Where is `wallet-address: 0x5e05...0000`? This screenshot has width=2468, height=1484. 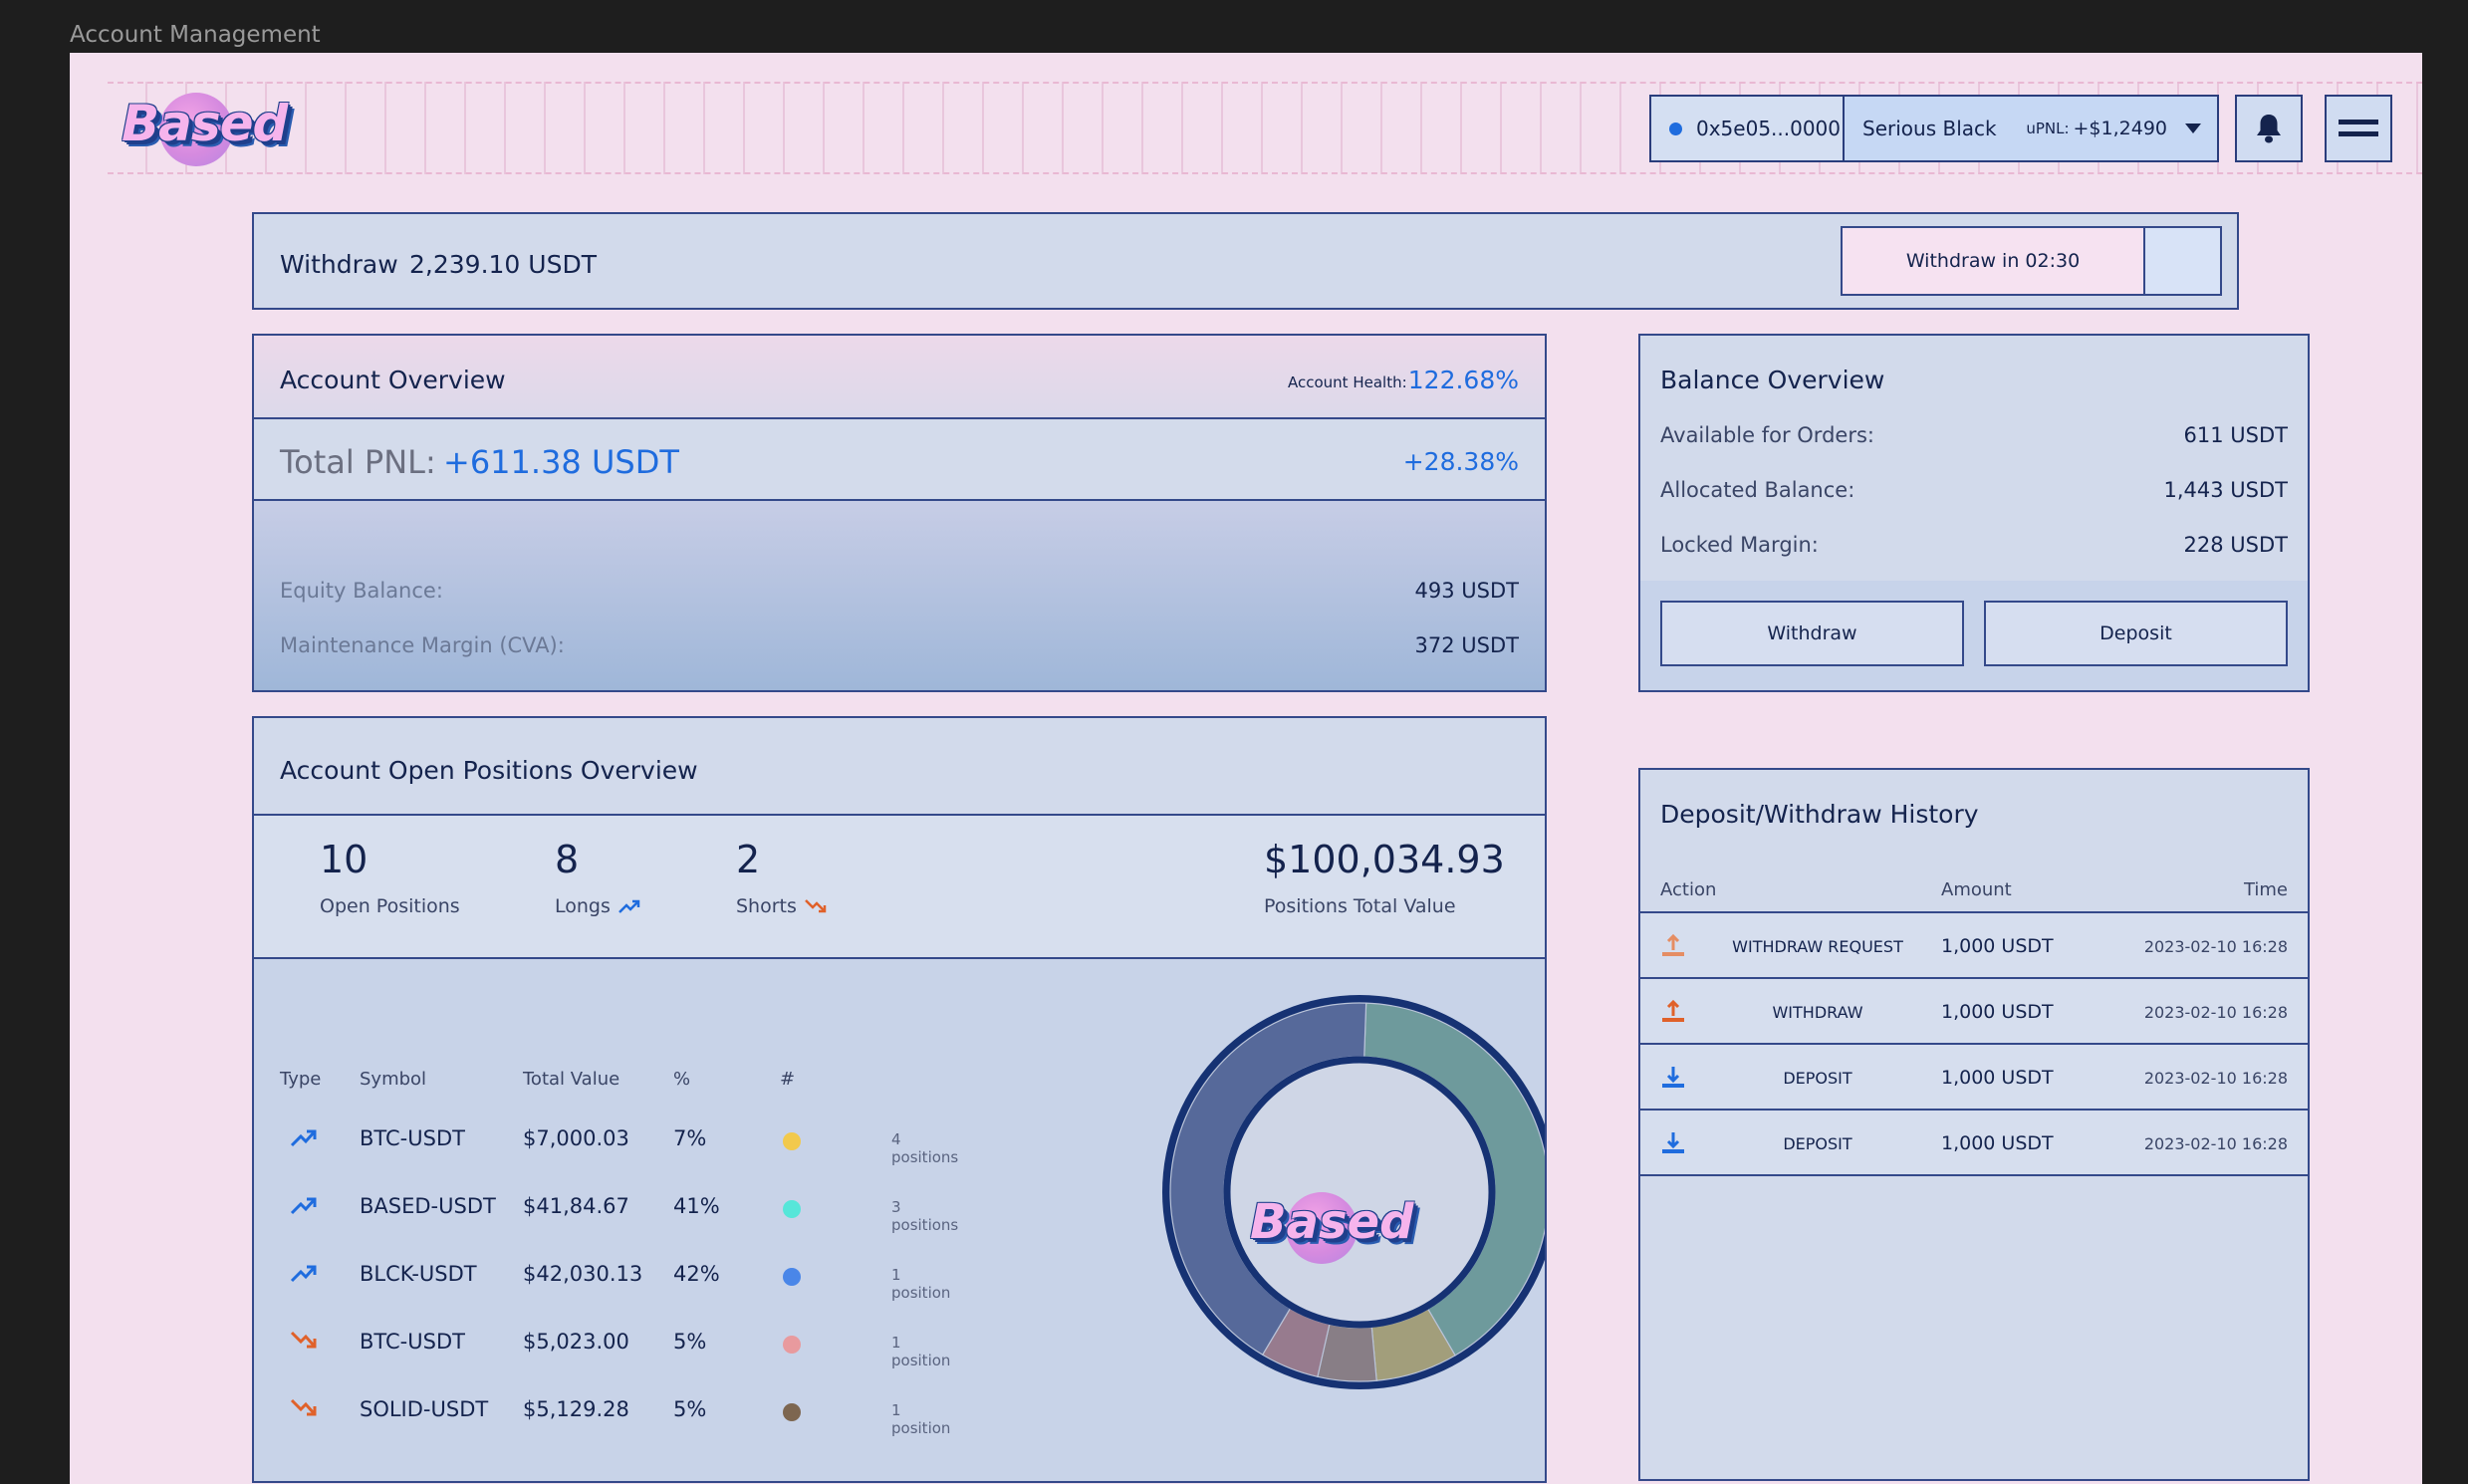
wallet-address: 0x5e05...0000 is located at coordinates (1748, 128).